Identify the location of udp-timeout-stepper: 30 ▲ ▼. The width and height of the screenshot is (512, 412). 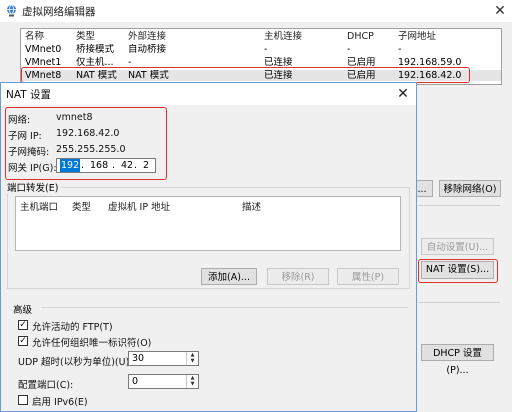
(163, 358).